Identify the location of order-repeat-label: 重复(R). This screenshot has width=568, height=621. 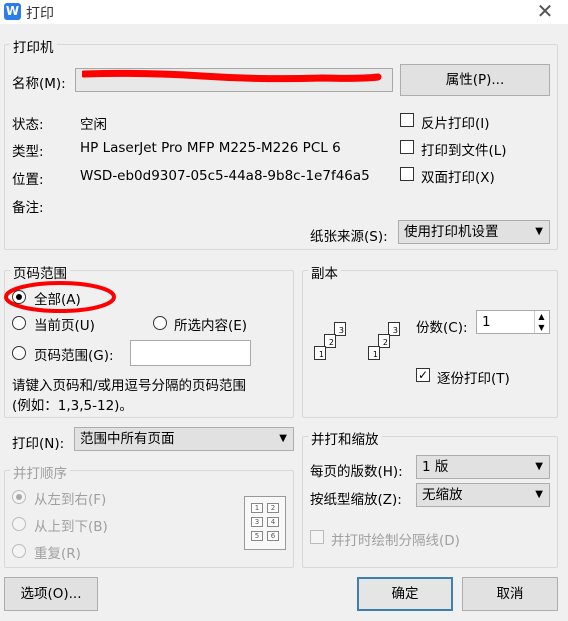
(57, 554).